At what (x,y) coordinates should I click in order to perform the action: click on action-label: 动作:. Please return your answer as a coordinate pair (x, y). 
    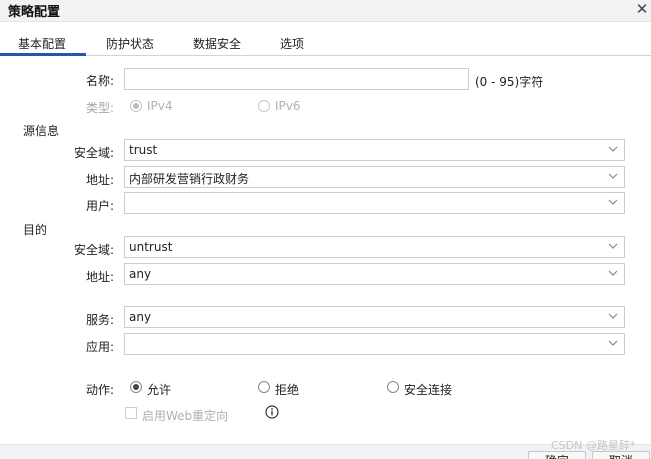
    Looking at the image, I should click on (99, 390).